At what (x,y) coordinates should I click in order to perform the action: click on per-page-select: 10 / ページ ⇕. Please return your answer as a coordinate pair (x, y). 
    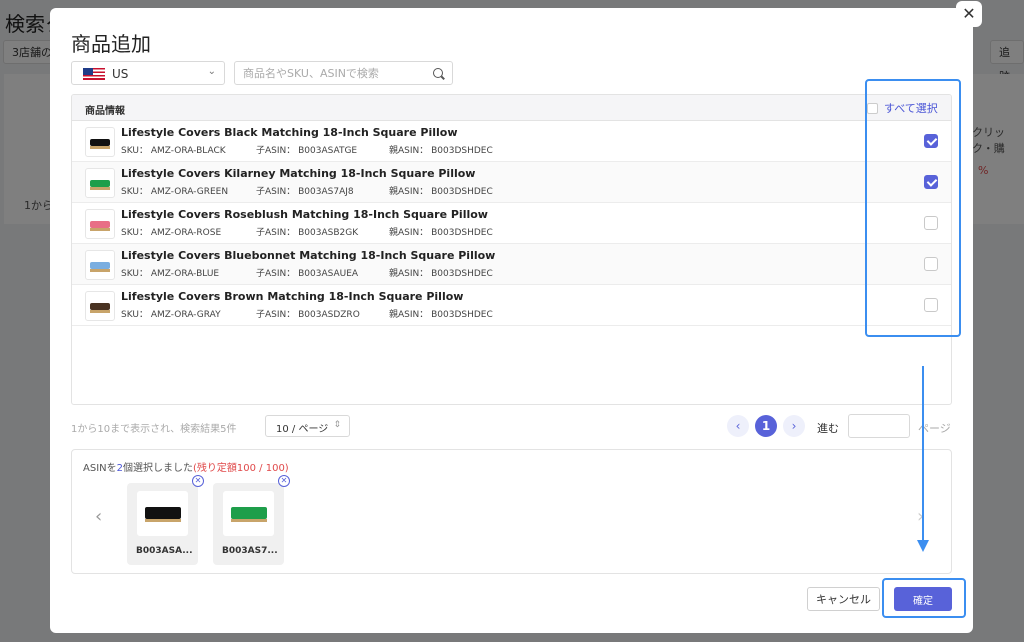
    Looking at the image, I should click on (307, 426).